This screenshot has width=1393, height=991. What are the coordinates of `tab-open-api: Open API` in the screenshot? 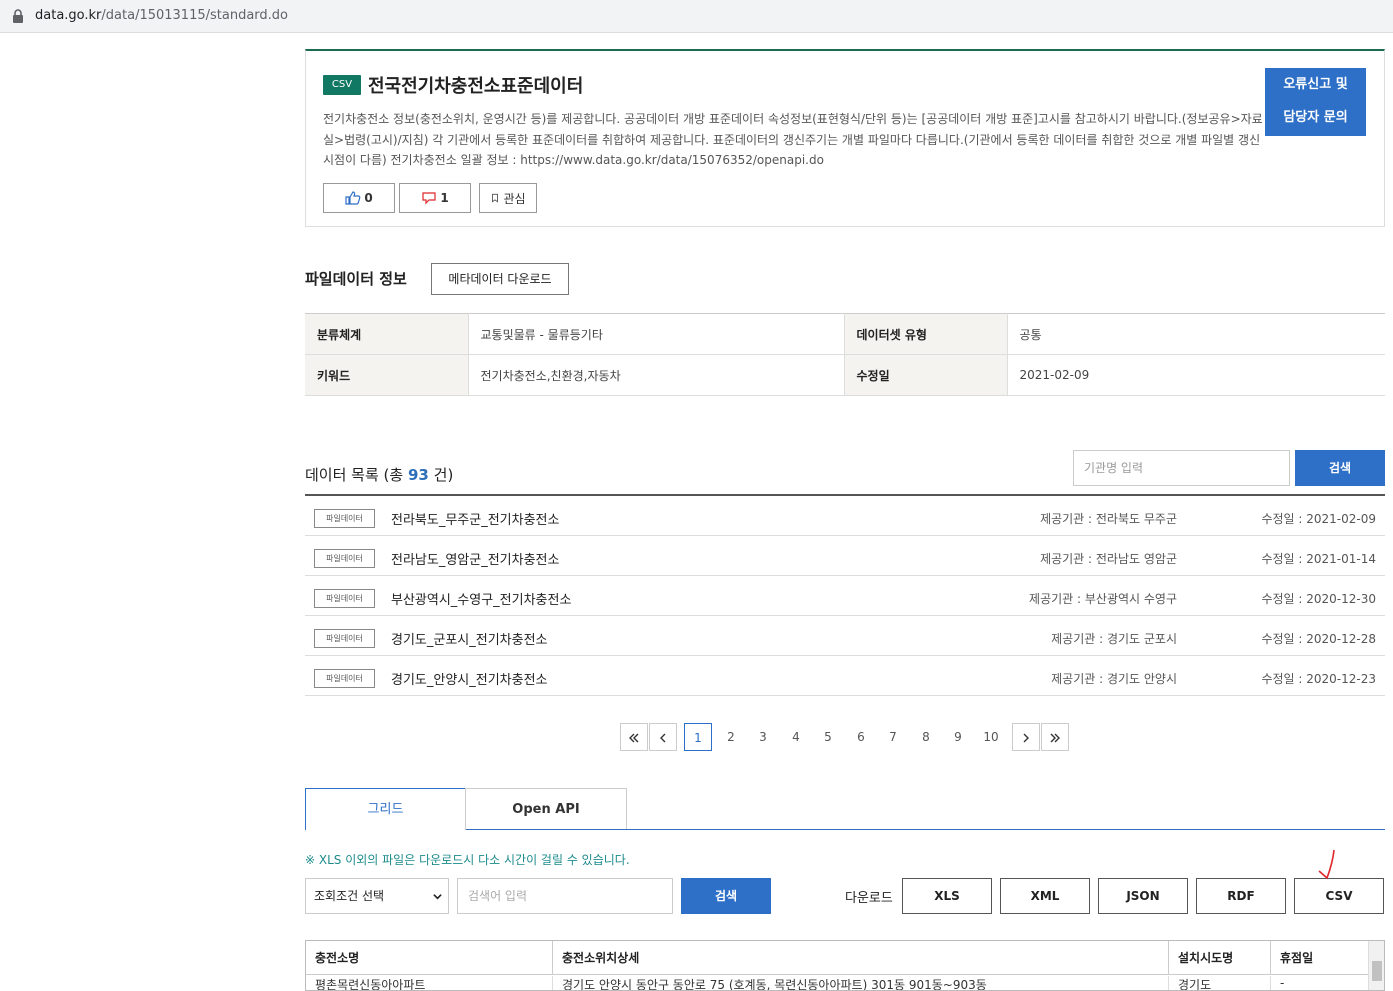 It's located at (546, 809).